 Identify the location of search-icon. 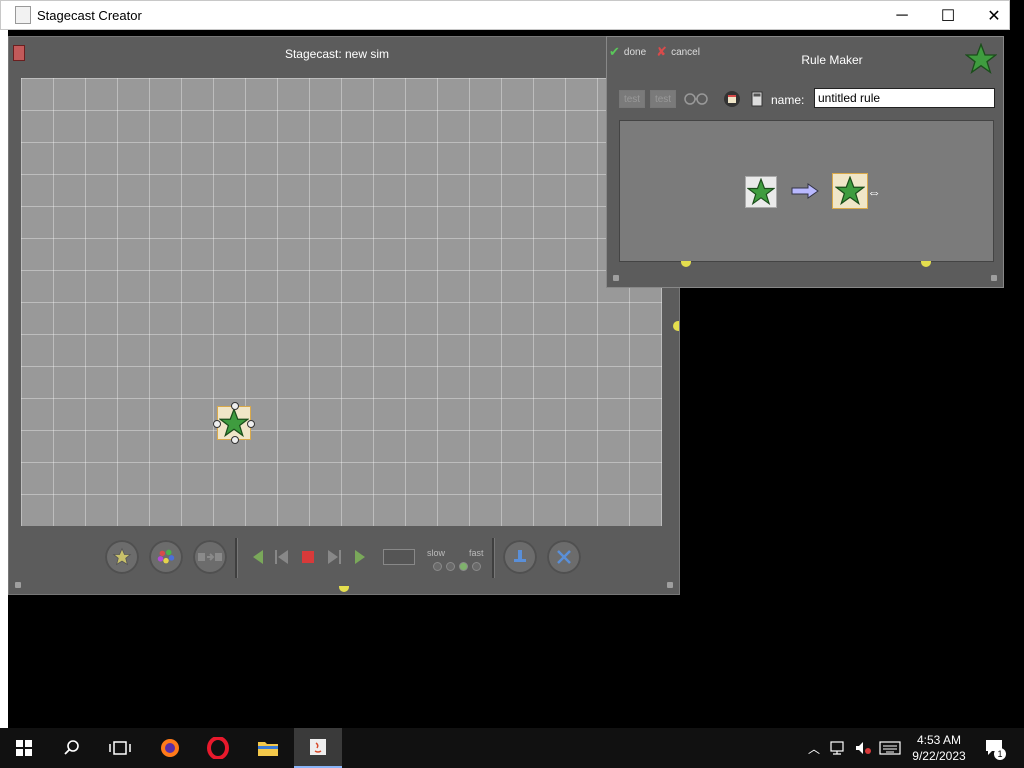
(71, 747).